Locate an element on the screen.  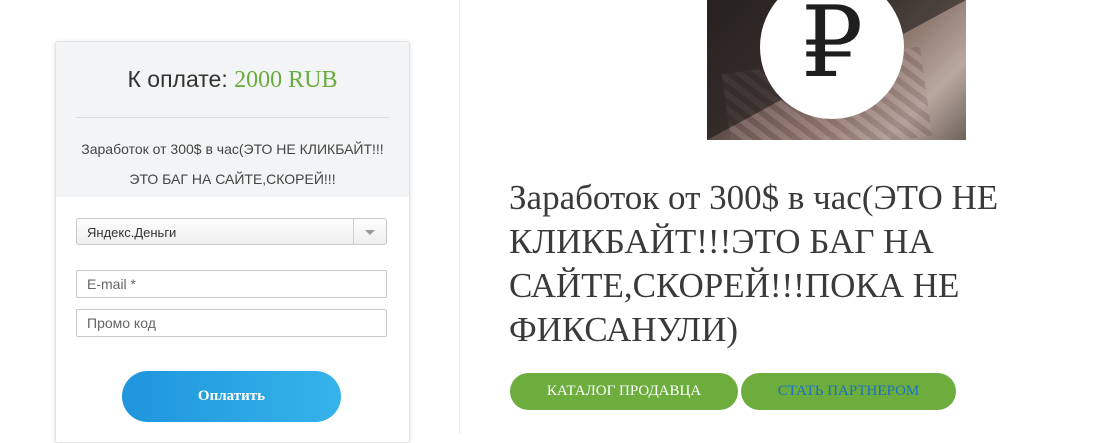
seller-catalog-button: КАТАЛОГ ПРОДАВЦА is located at coordinates (624, 391).